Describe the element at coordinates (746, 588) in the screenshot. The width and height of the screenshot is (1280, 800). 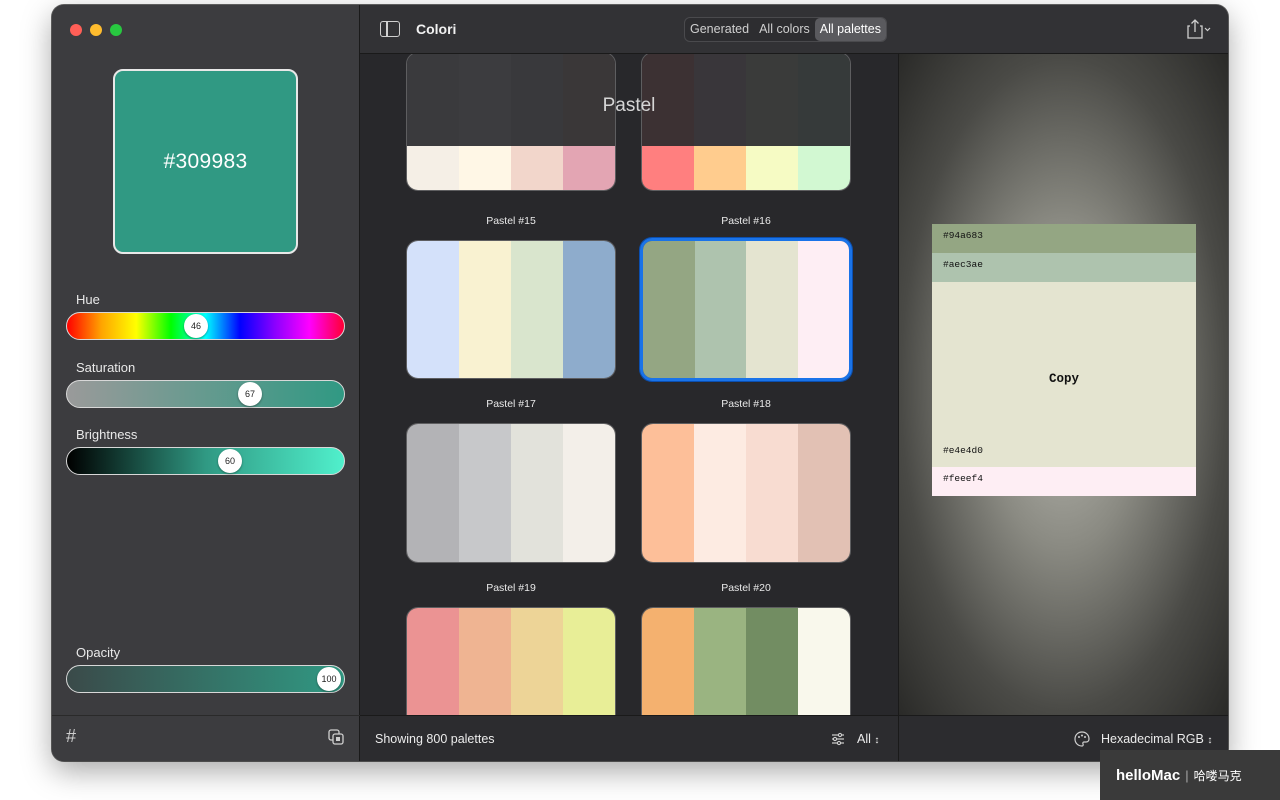
I see `palette-name: Pastel #20` at that location.